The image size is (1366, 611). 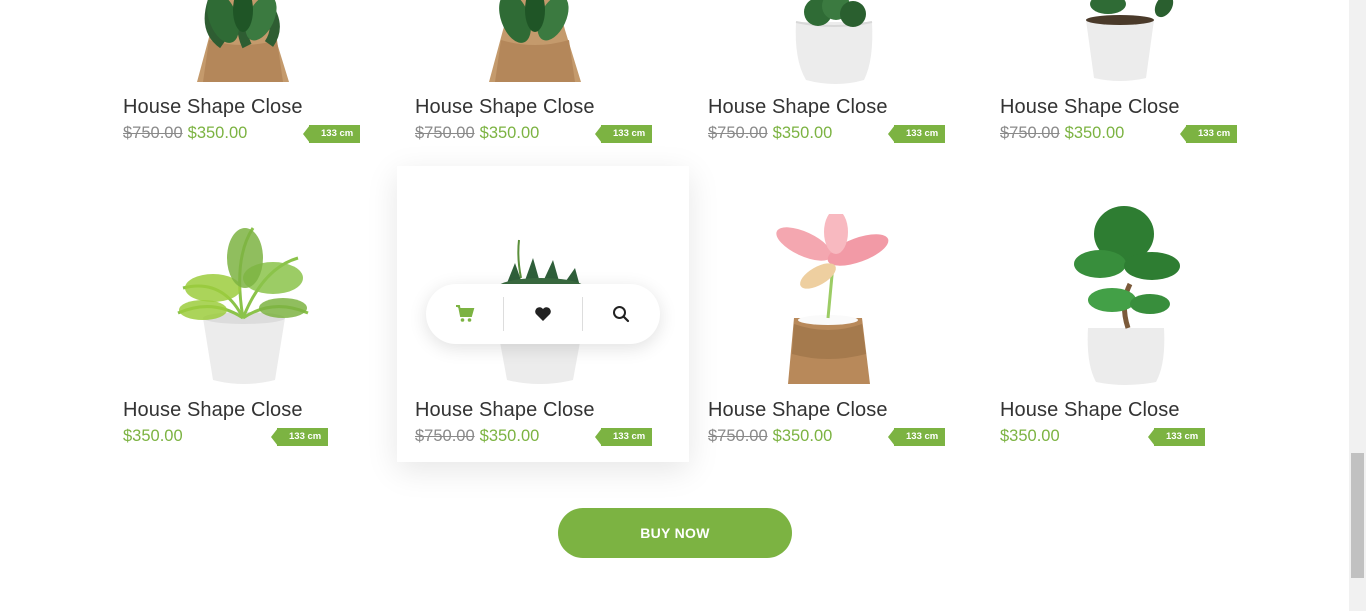 What do you see at coordinates (243, 303) in the screenshot?
I see `fern-white-pot-icon` at bounding box center [243, 303].